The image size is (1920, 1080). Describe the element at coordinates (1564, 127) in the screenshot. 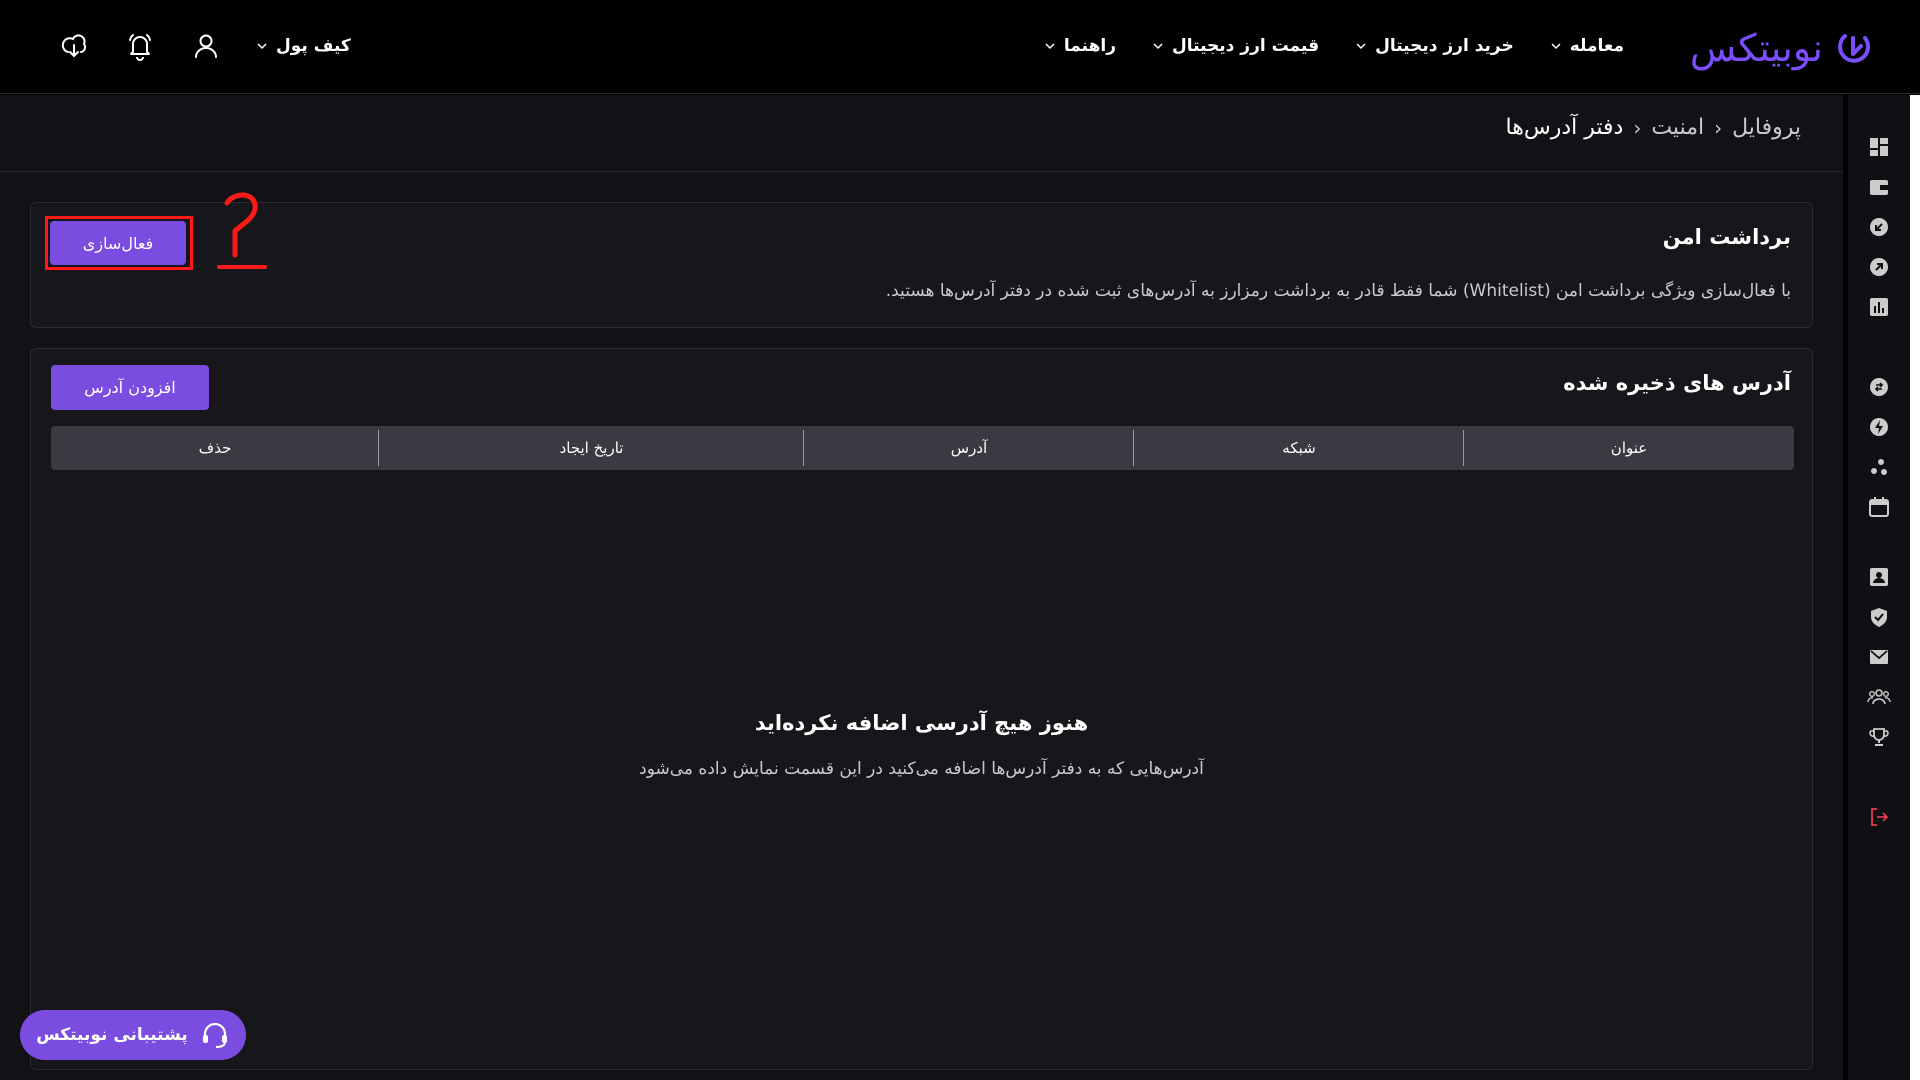

I see `breadcrumb-address-book: دفتر آدرس‌ها` at that location.